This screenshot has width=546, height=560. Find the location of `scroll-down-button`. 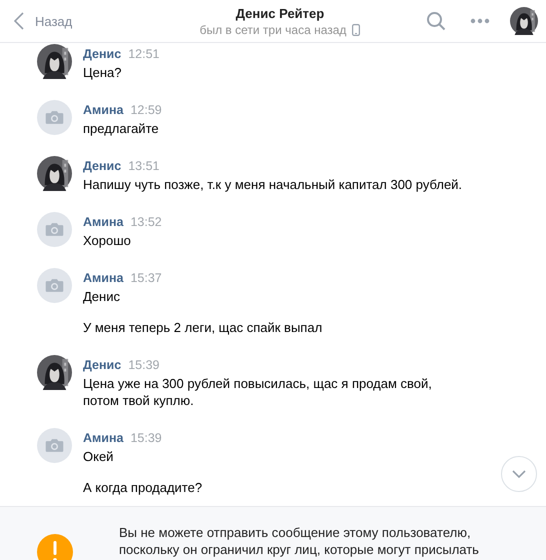

scroll-down-button is located at coordinates (519, 474).